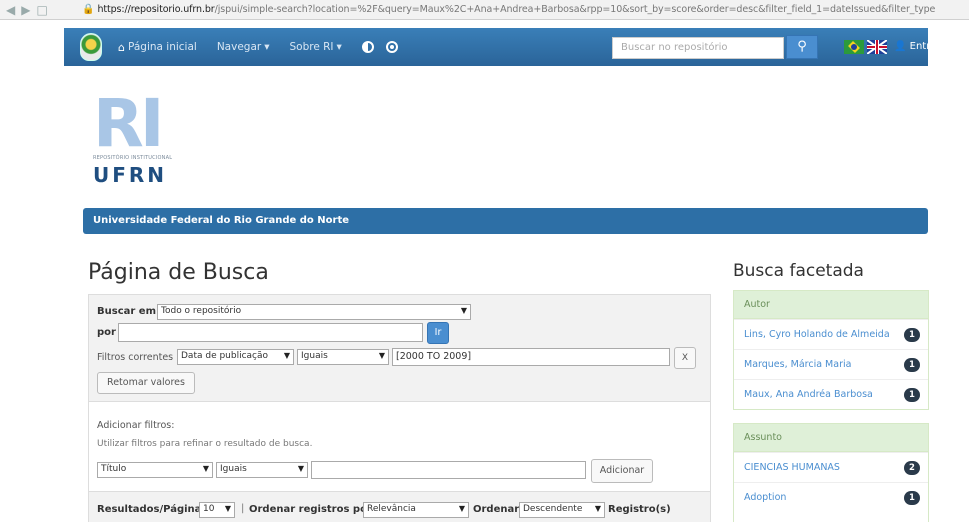 This screenshot has height=522, width=969. What do you see at coordinates (817, 334) in the screenshot?
I see `facet-item-label: Lins, Cyro Holando de Almeida` at bounding box center [817, 334].